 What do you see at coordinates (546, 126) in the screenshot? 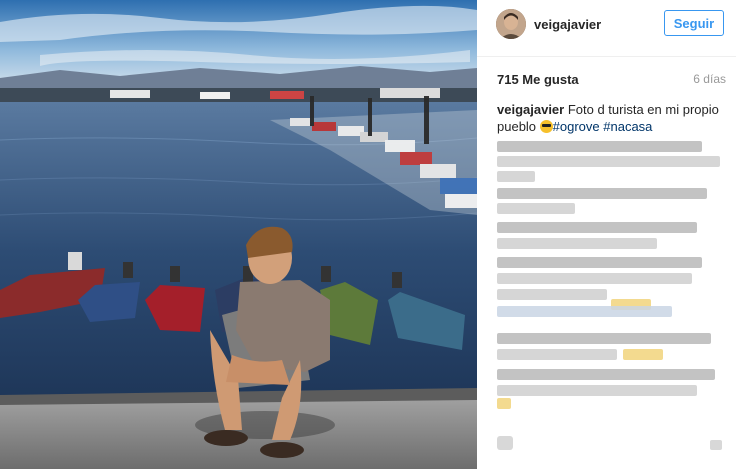
I see `sunglasses-emoji-icon` at bounding box center [546, 126].